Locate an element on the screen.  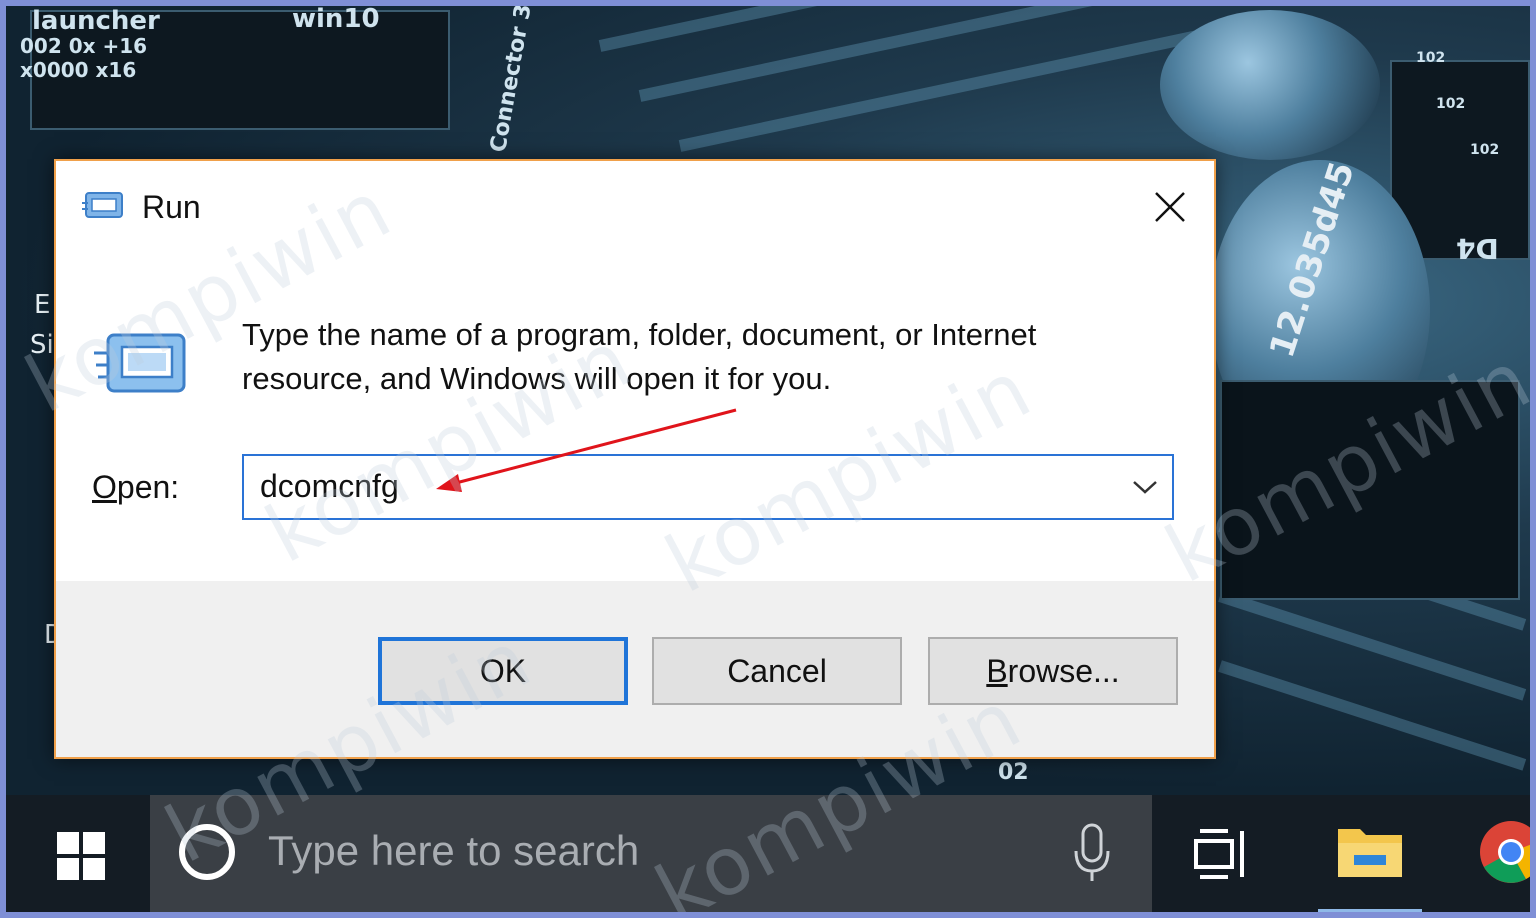
ok-button: OK is located at coordinates (503, 671).